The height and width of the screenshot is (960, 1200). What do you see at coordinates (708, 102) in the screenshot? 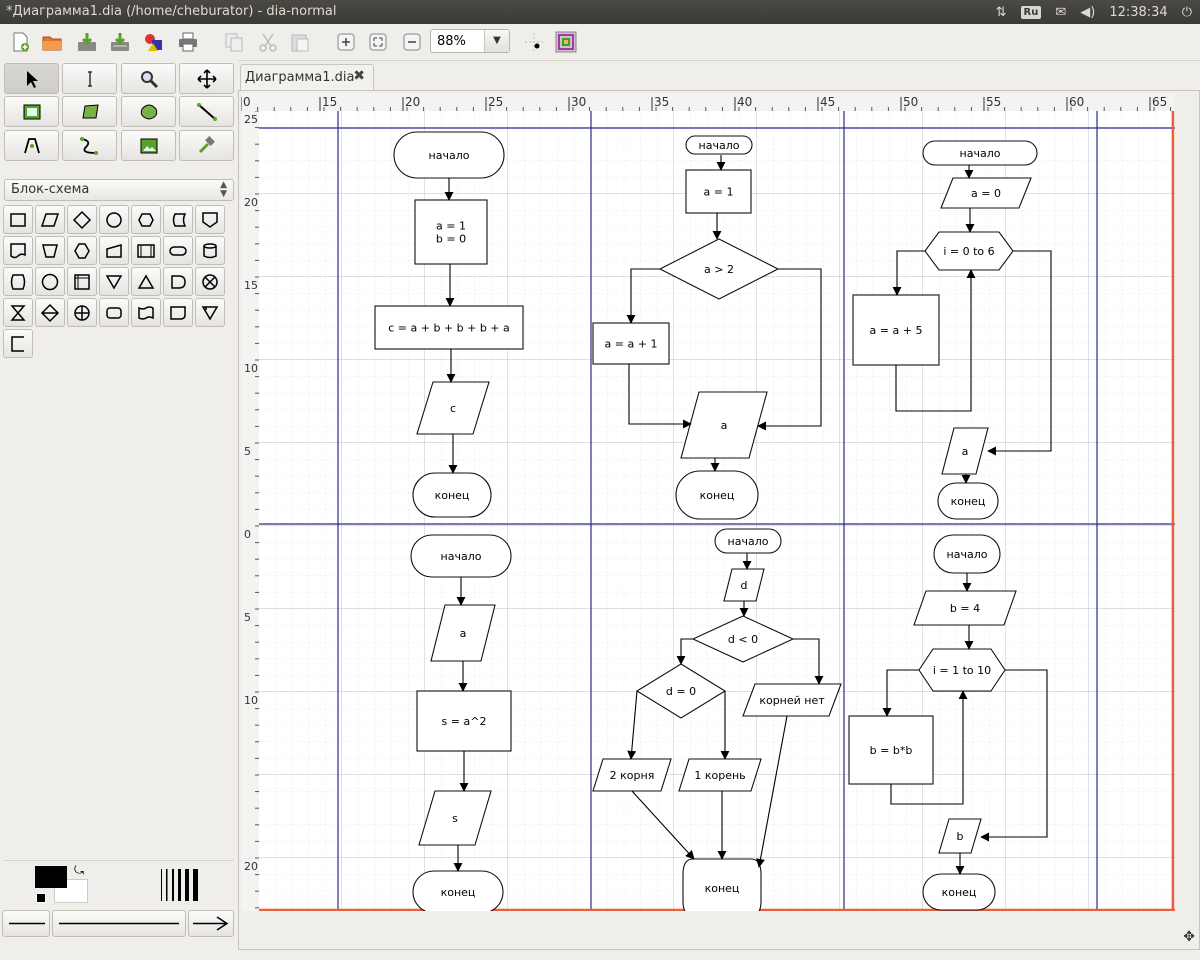
I see `horizontal-ruler: 0 15 20 25 30 35 40 45 50 55 60 65` at bounding box center [708, 102].